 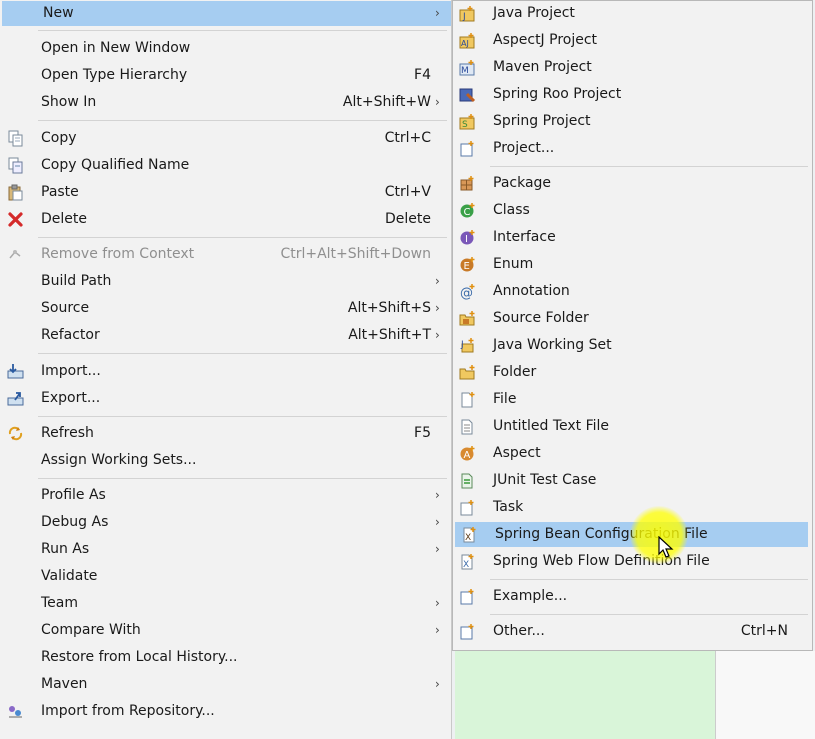 What do you see at coordinates (60, 192) in the screenshot?
I see `menu-item-label: Paste` at bounding box center [60, 192].